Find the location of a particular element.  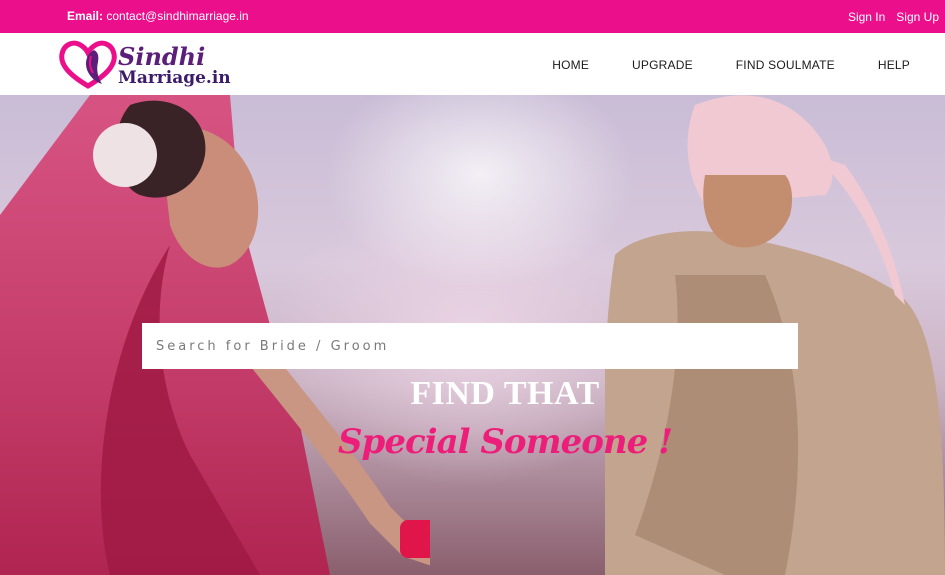

logo-heart-icon is located at coordinates (88, 64).